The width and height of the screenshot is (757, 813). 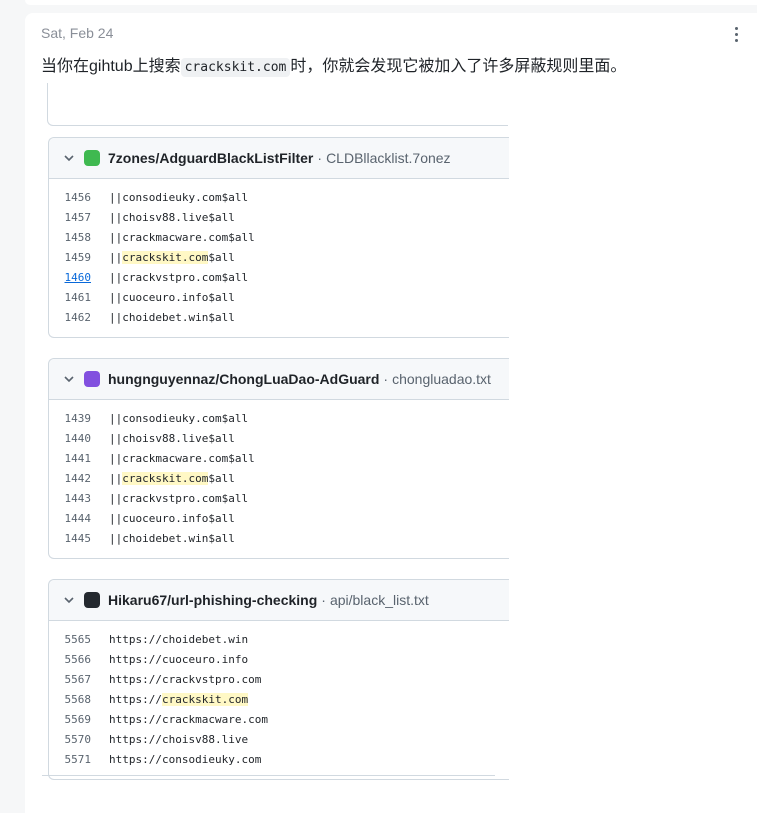 I want to click on line-text: https://choisv88.live, so click(x=179, y=739).